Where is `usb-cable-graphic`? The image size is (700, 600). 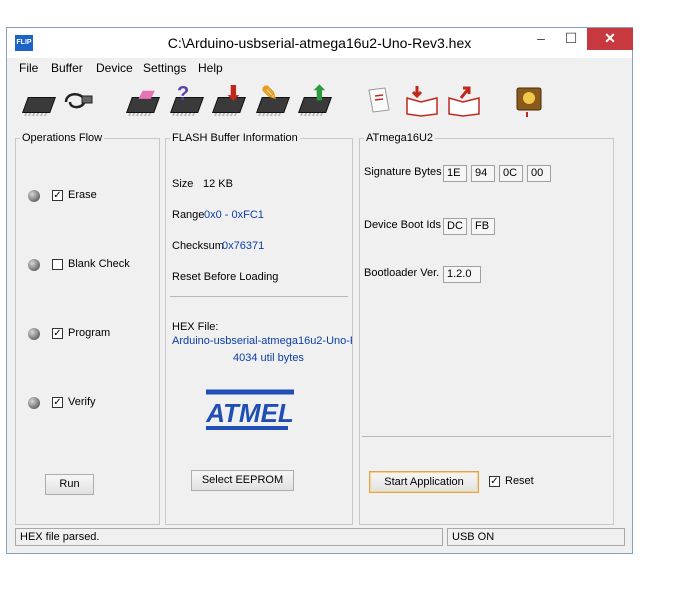
usb-cable-graphic is located at coordinates (78, 101).